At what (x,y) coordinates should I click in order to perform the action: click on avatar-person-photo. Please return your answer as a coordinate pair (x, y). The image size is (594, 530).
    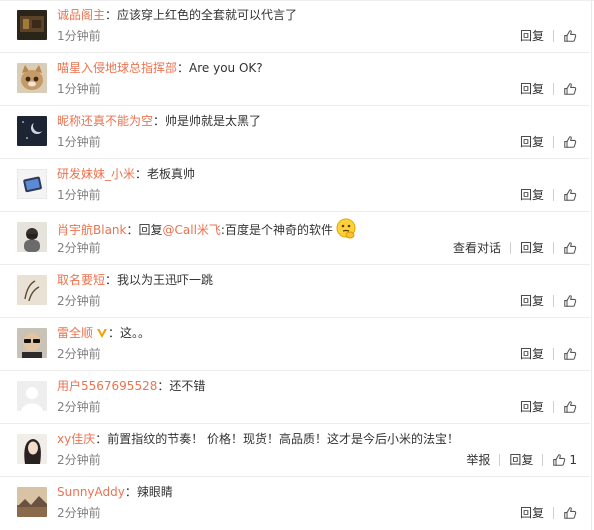
    Looking at the image, I should click on (32, 237).